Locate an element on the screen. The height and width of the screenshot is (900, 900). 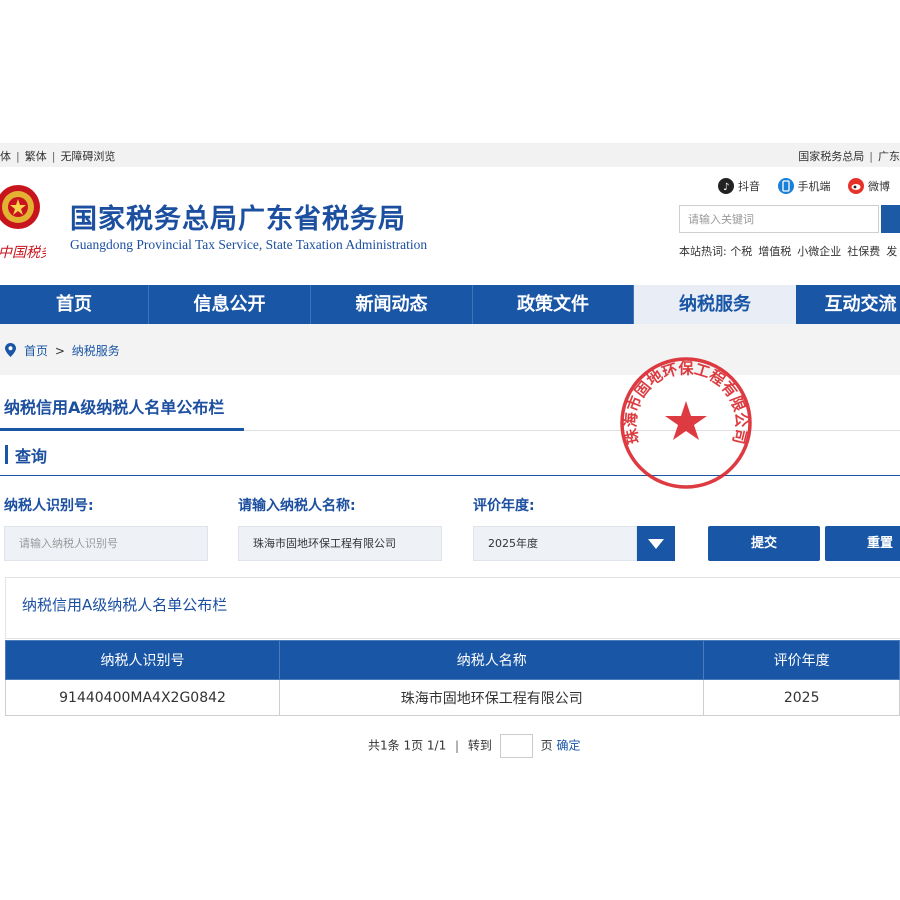
hot-word: 小微企业 is located at coordinates (819, 251).